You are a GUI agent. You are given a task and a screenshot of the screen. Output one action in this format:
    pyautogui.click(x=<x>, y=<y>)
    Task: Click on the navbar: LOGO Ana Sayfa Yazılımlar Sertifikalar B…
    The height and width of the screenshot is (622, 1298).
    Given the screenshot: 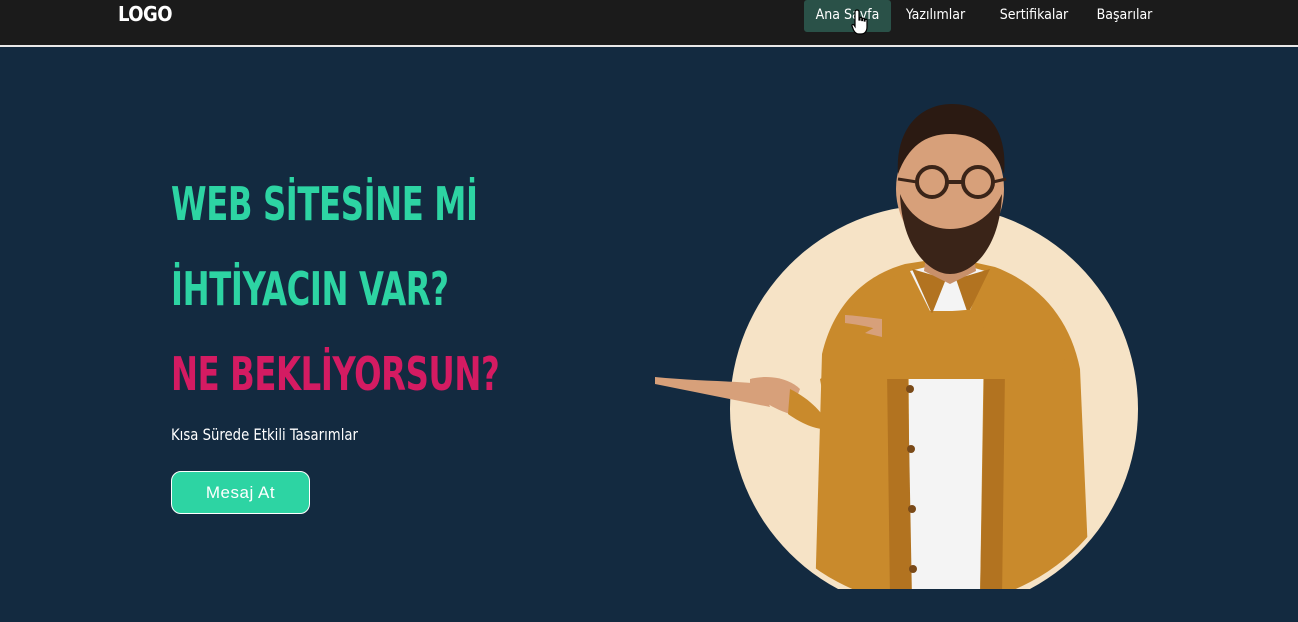 What is the action you would take?
    pyautogui.click(x=649, y=23)
    